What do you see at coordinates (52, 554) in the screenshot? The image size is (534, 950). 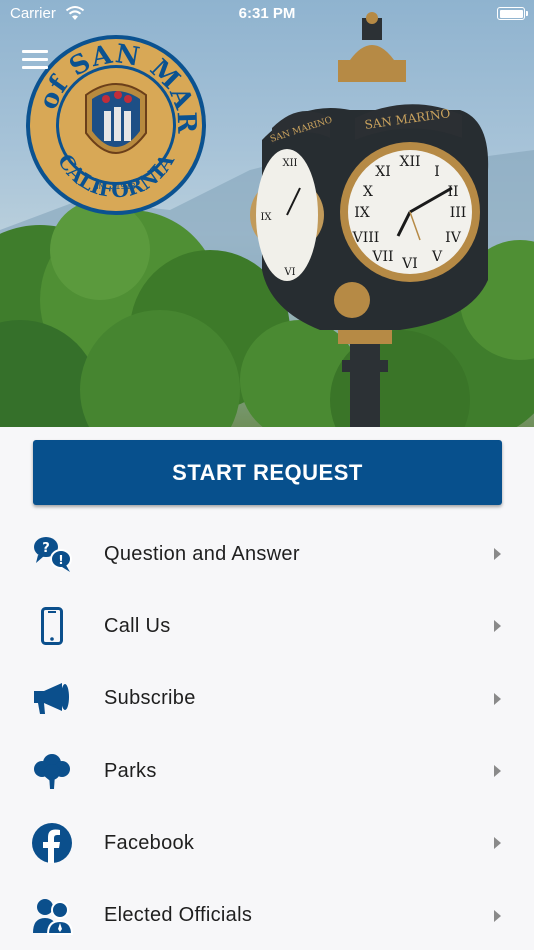 I see `question-answer-icon: ? !` at bounding box center [52, 554].